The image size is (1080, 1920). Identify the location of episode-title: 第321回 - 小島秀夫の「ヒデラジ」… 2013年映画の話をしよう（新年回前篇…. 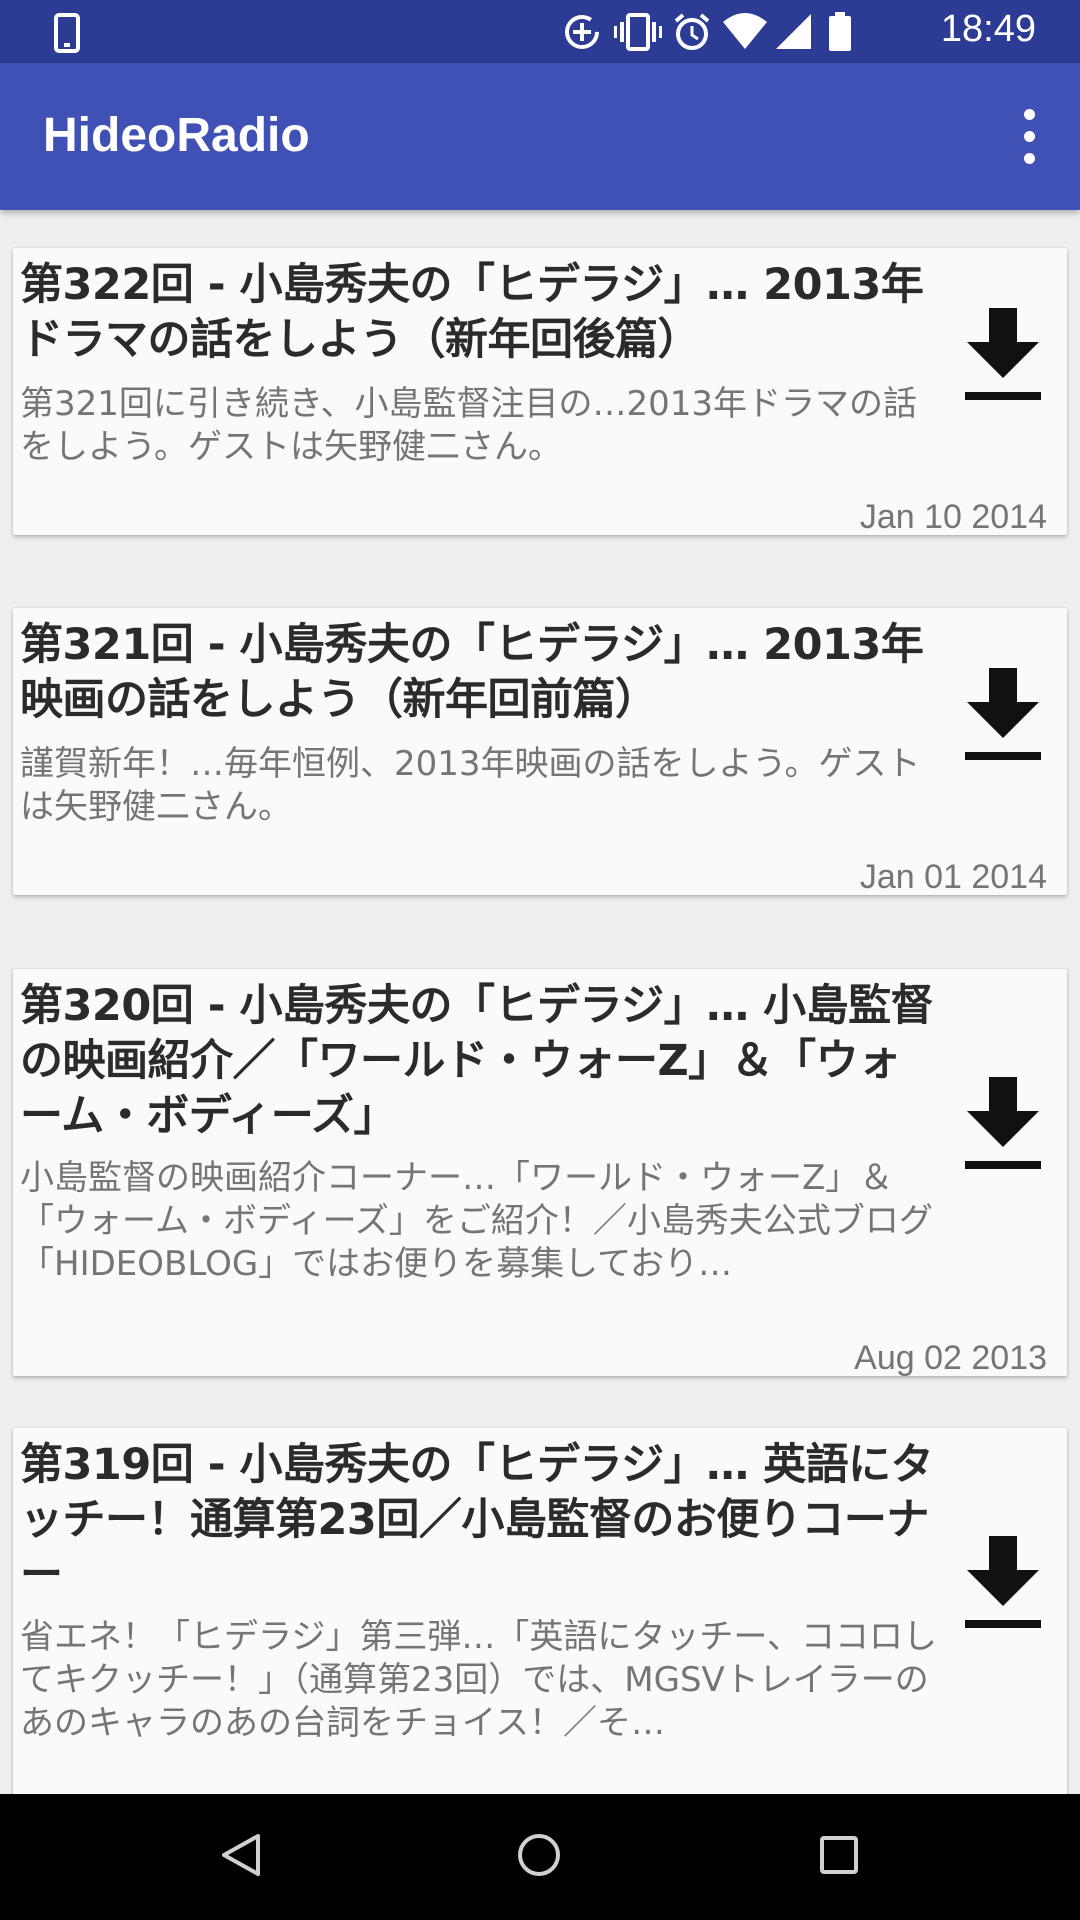
(472, 672).